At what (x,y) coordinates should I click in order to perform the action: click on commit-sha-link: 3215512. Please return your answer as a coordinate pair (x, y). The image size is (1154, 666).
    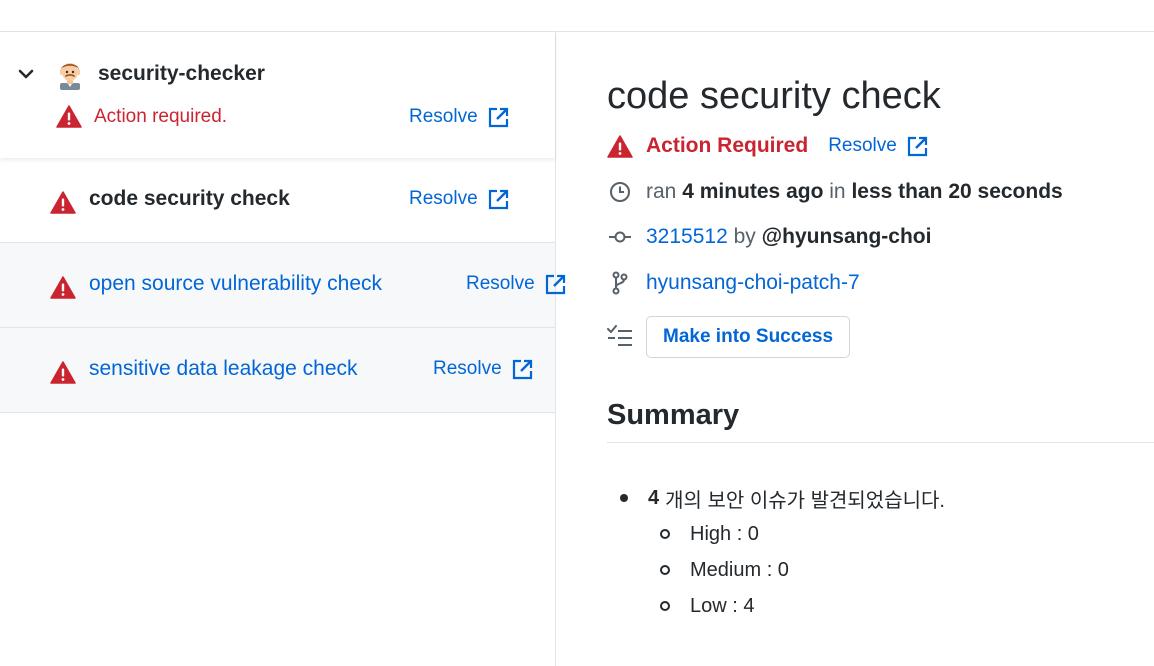
    Looking at the image, I should click on (687, 236).